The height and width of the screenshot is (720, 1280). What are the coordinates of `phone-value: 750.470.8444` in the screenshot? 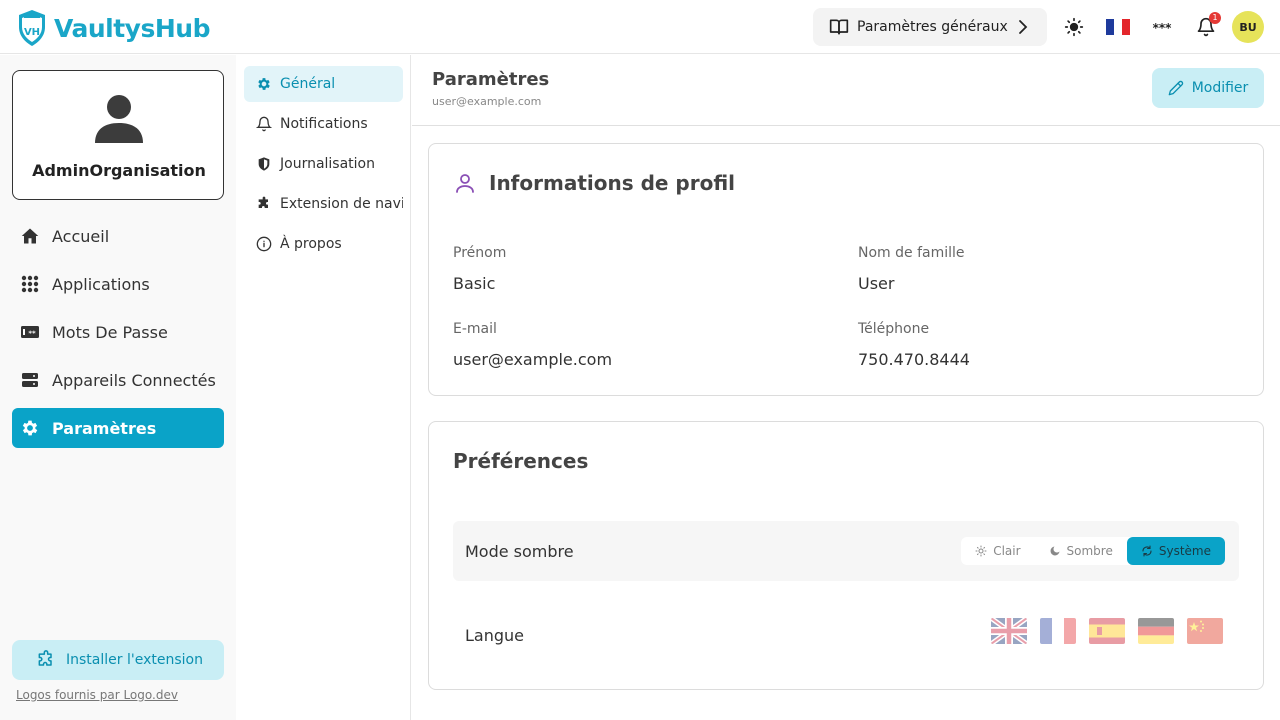 It's located at (914, 359).